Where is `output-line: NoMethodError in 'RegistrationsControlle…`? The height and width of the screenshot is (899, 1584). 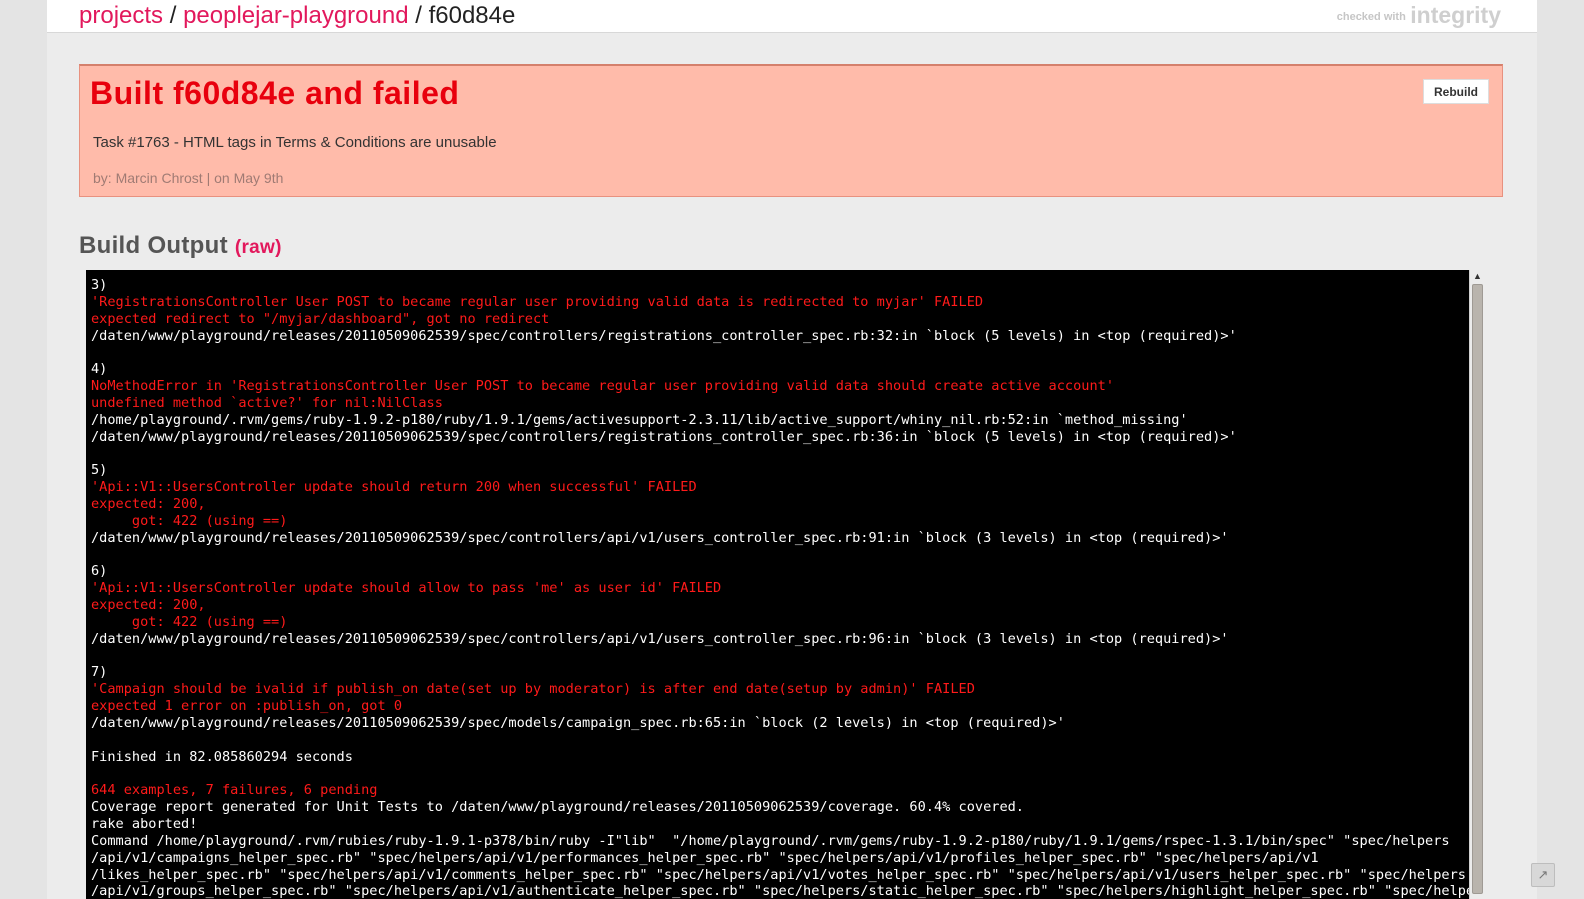 output-line: NoMethodError in 'RegistrationsControlle… is located at coordinates (603, 386).